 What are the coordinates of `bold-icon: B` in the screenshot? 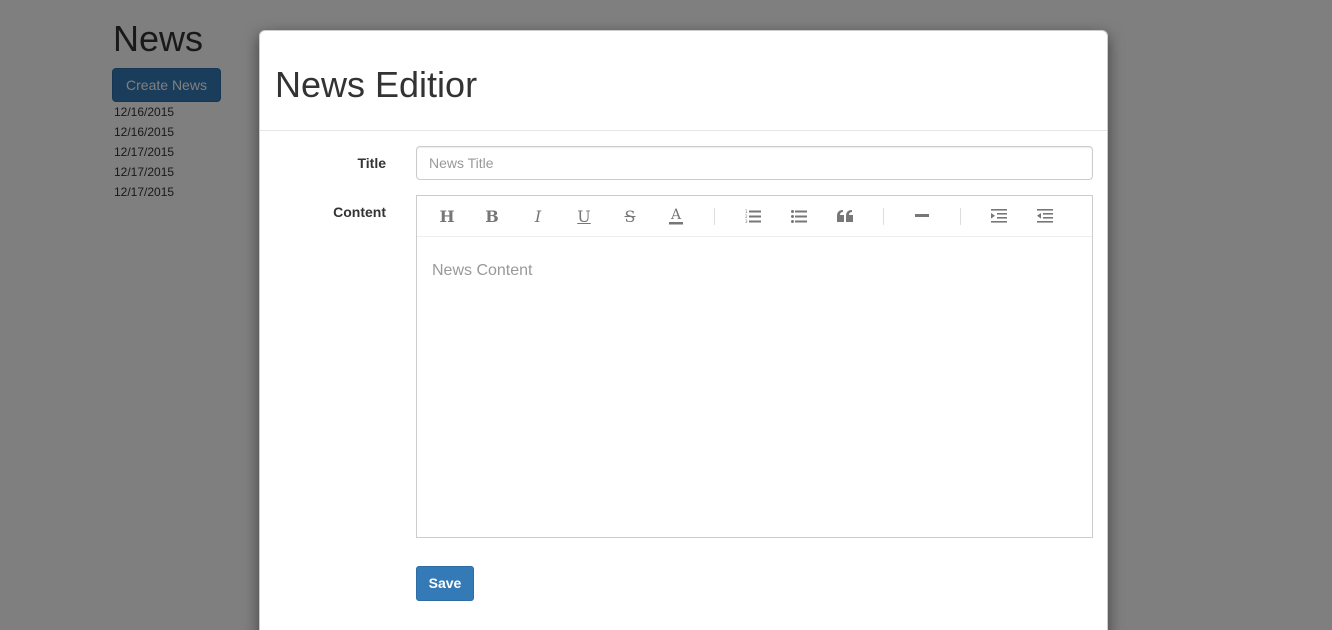 It's located at (492, 216).